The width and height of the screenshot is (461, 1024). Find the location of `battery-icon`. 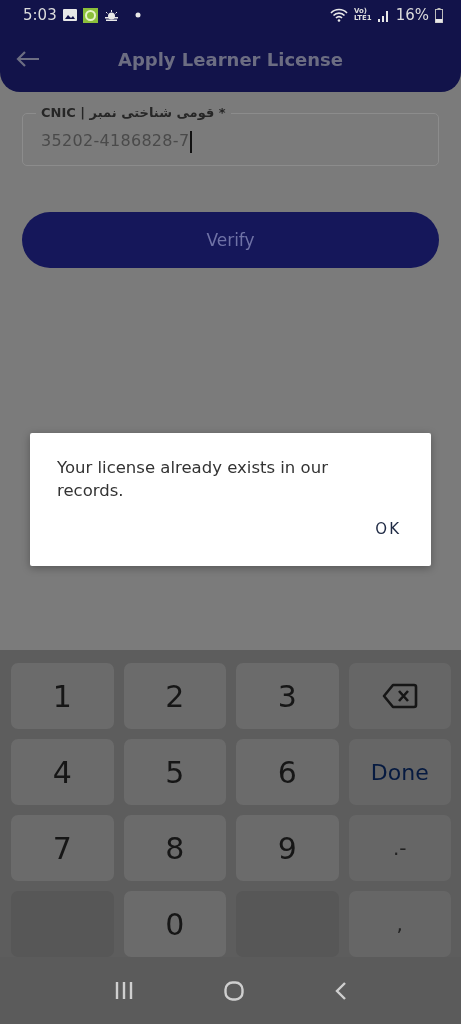

battery-icon is located at coordinates (439, 15).